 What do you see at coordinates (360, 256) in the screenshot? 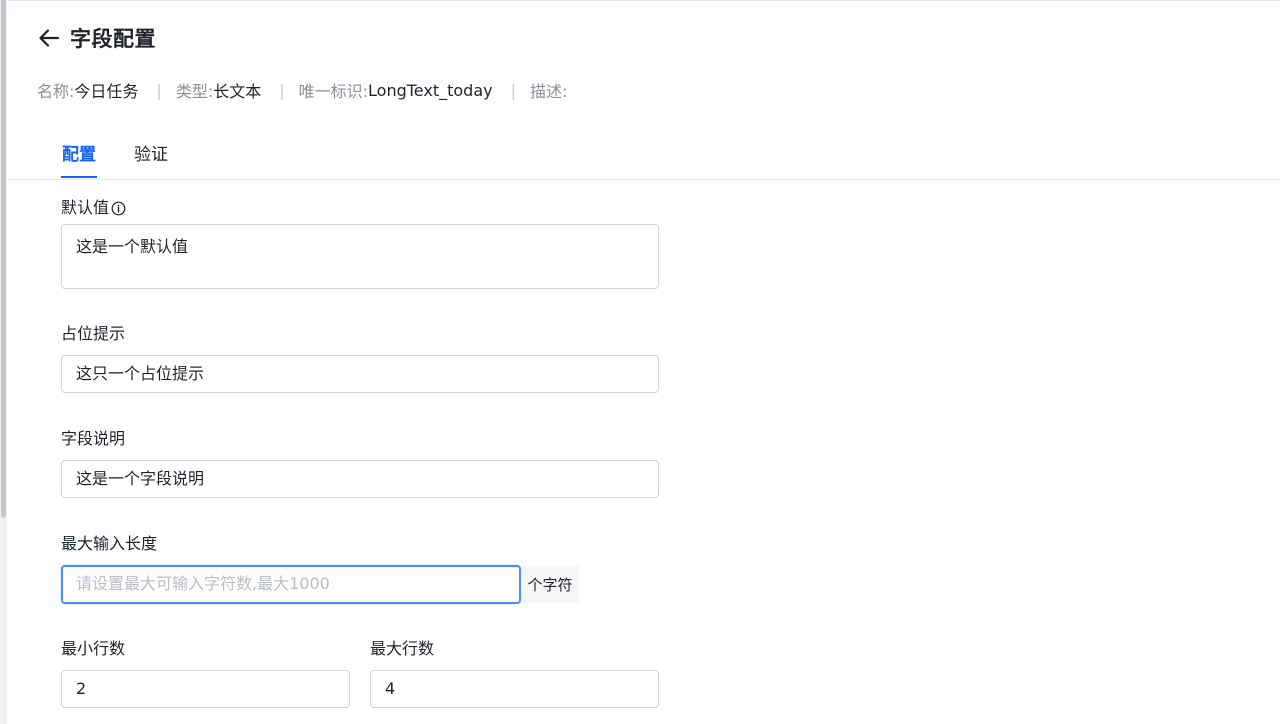
I see `default-value-textarea: 这是一个默认值` at bounding box center [360, 256].